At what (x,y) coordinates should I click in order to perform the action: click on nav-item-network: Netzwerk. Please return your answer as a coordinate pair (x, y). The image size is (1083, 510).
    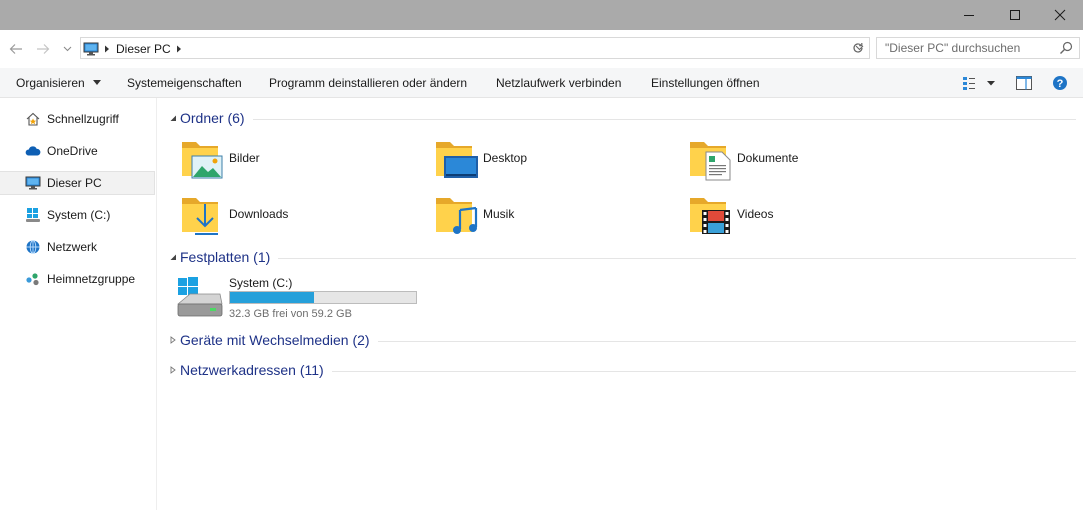
    Looking at the image, I should click on (77, 247).